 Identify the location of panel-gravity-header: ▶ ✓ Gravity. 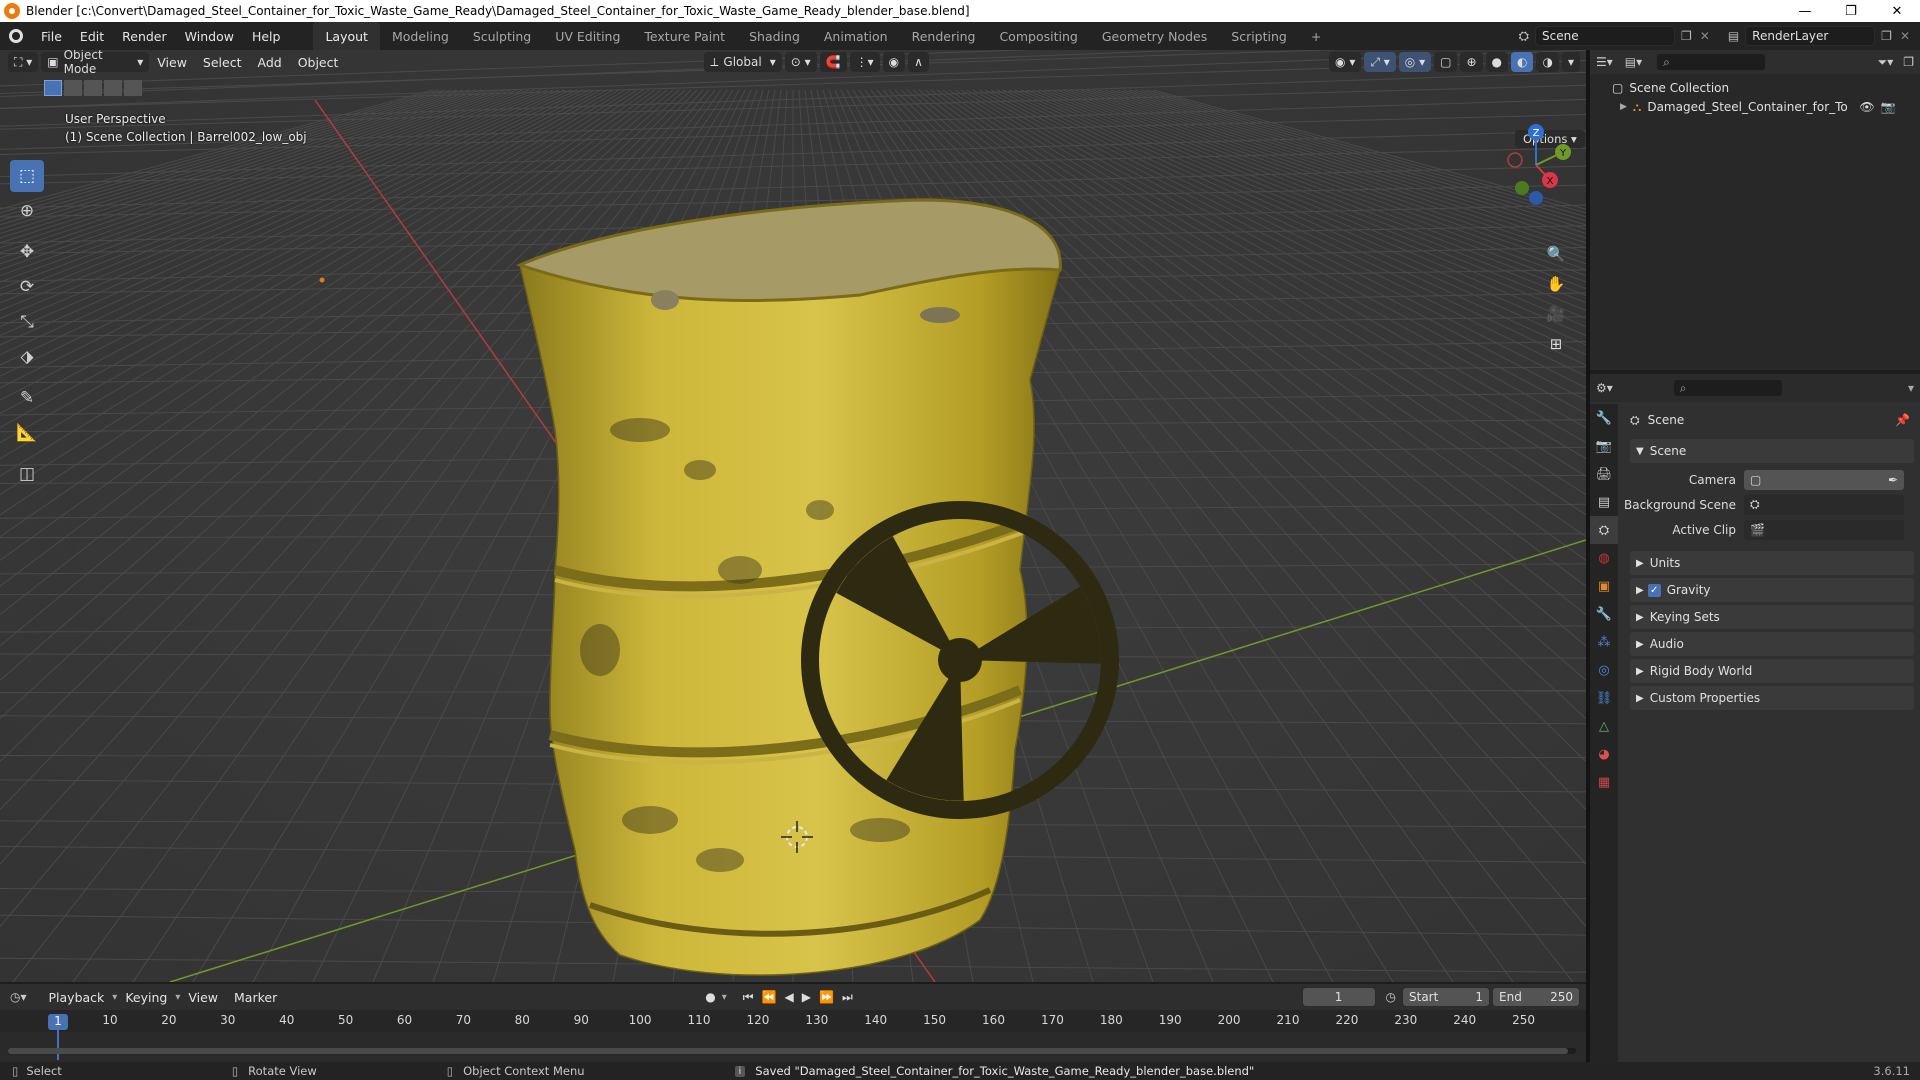
(1772, 590).